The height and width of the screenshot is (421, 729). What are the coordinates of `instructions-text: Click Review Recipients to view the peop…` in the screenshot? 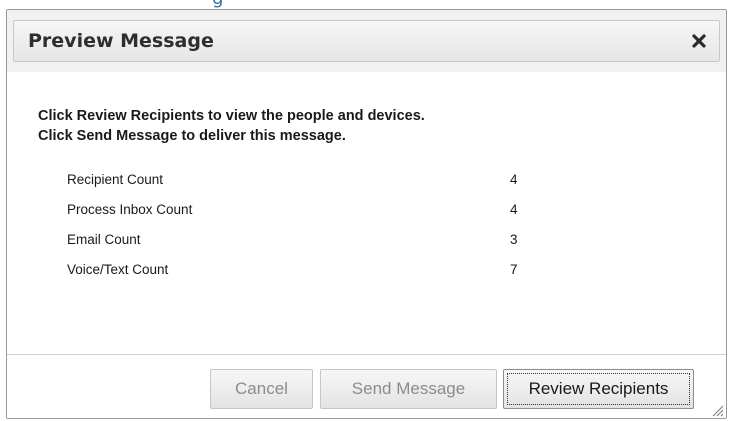 It's located at (231, 126).